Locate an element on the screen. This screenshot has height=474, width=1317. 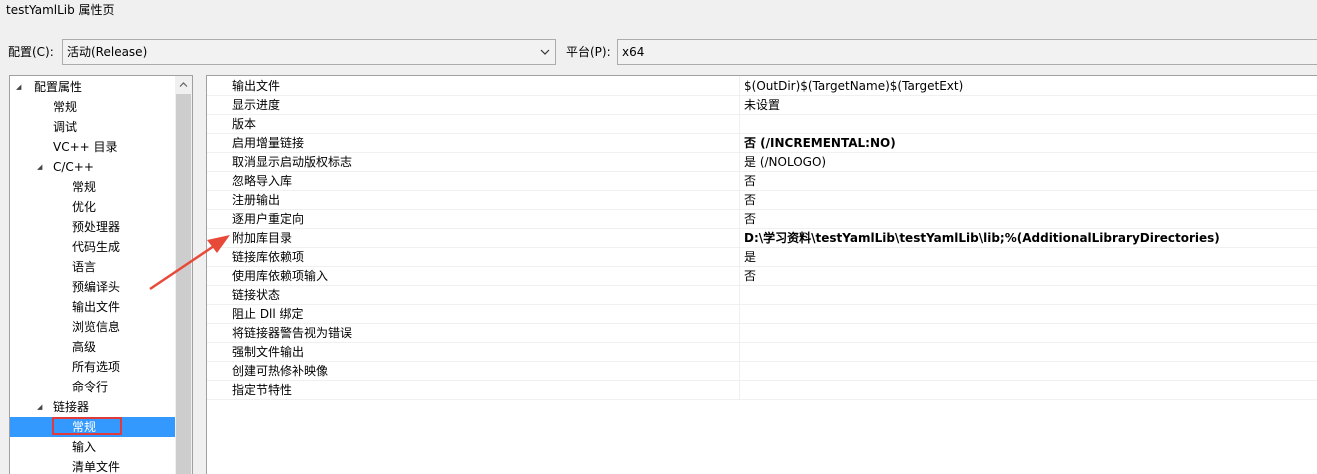
tree-item-all-options: 所有选项 is located at coordinates (92, 367).